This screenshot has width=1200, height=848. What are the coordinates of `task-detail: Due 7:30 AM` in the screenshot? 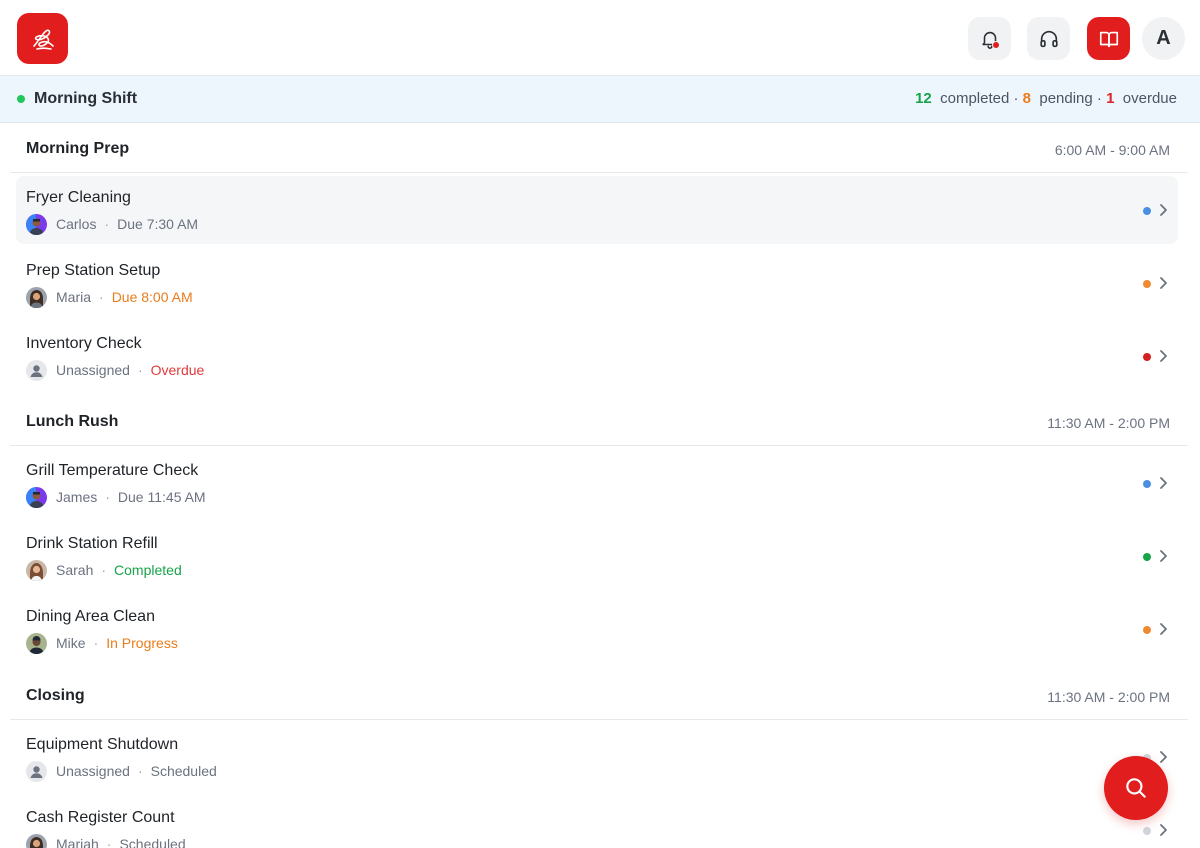 It's located at (158, 224).